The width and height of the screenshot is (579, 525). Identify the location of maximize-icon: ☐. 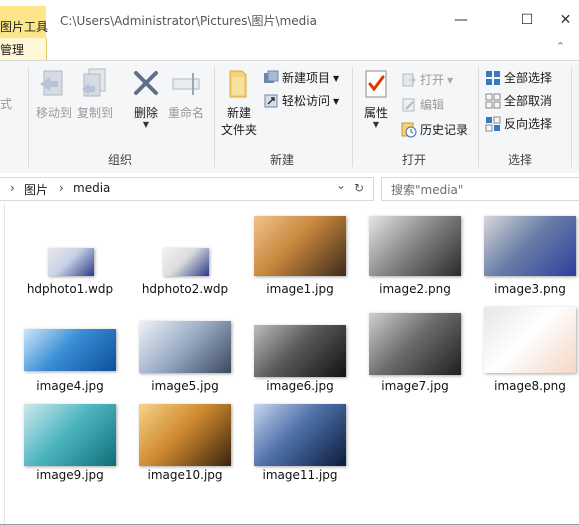
(527, 20).